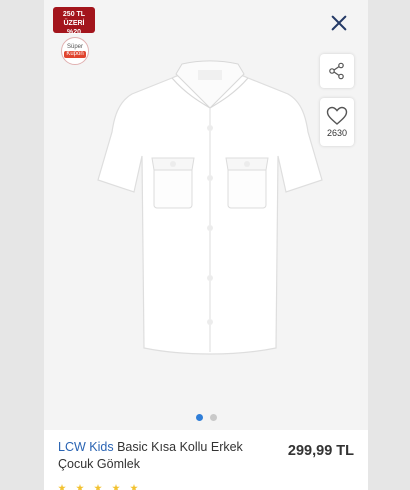  I want to click on favorite-count: 2630, so click(337, 133).